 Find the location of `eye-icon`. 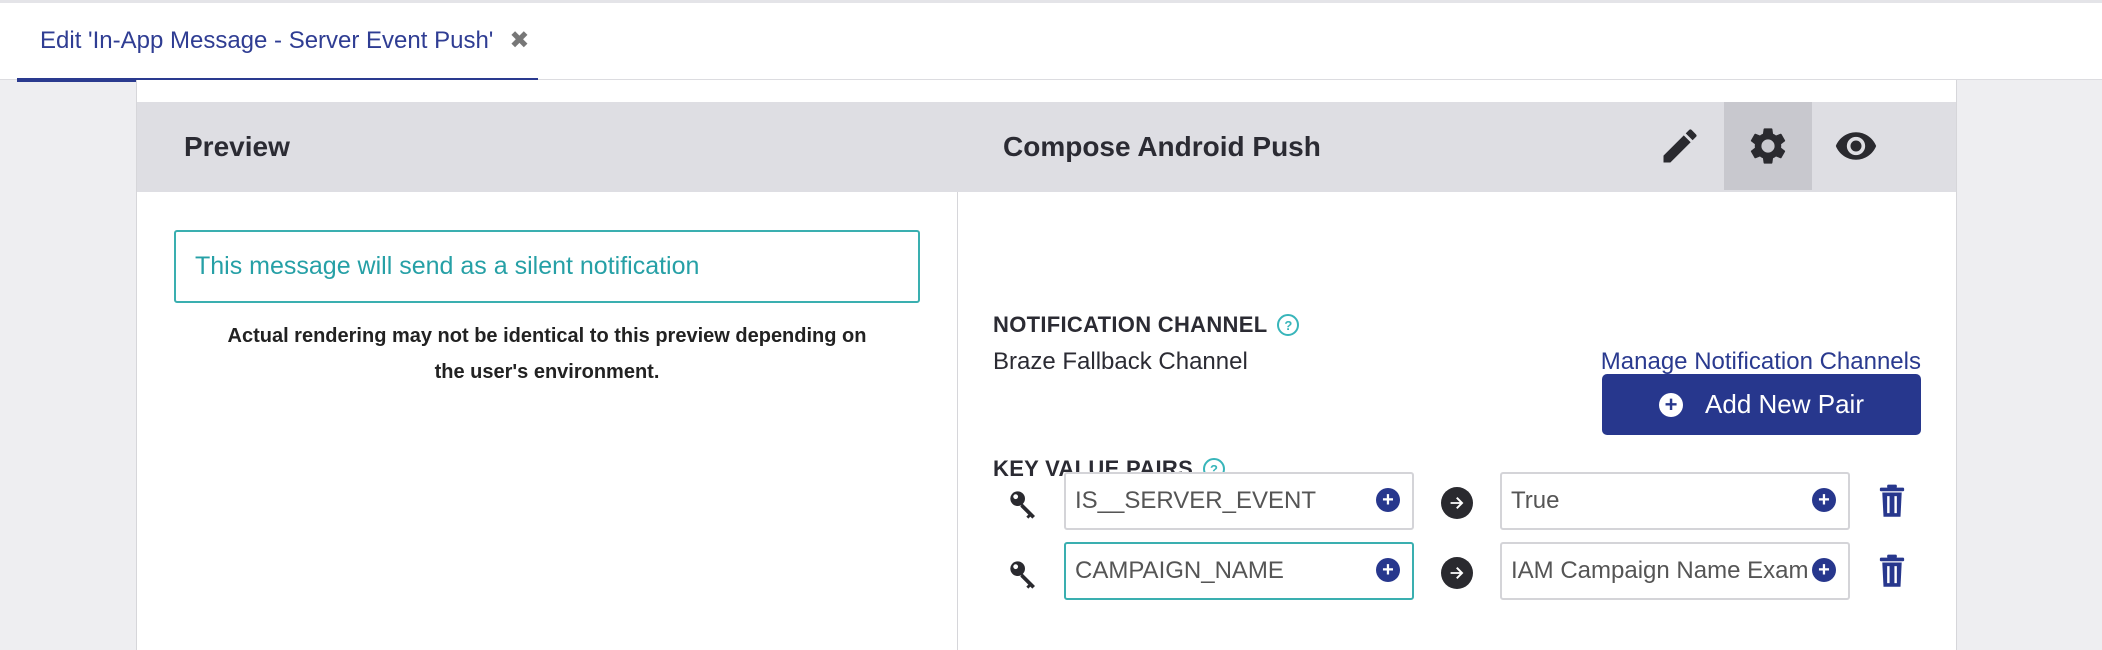

eye-icon is located at coordinates (1856, 146).